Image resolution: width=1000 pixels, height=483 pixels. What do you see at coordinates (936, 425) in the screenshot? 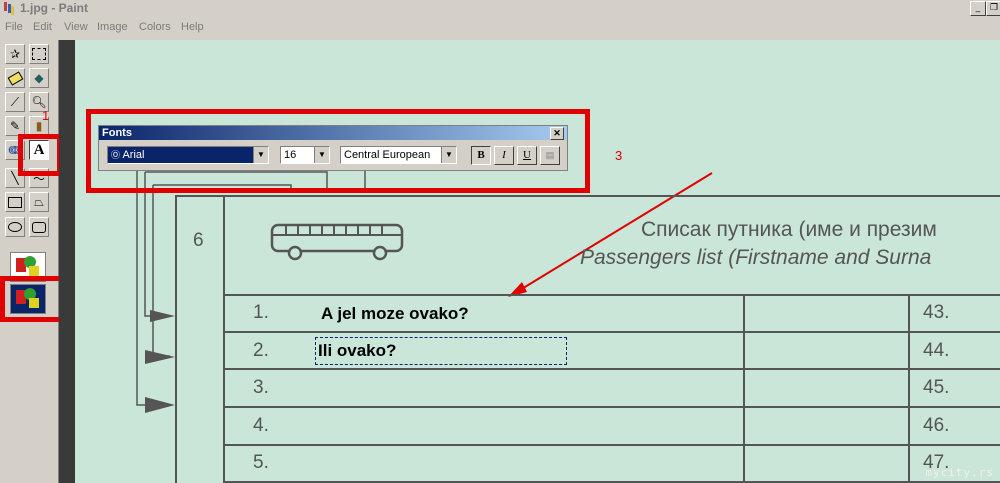
I see `right-row-number-46: 46.` at bounding box center [936, 425].